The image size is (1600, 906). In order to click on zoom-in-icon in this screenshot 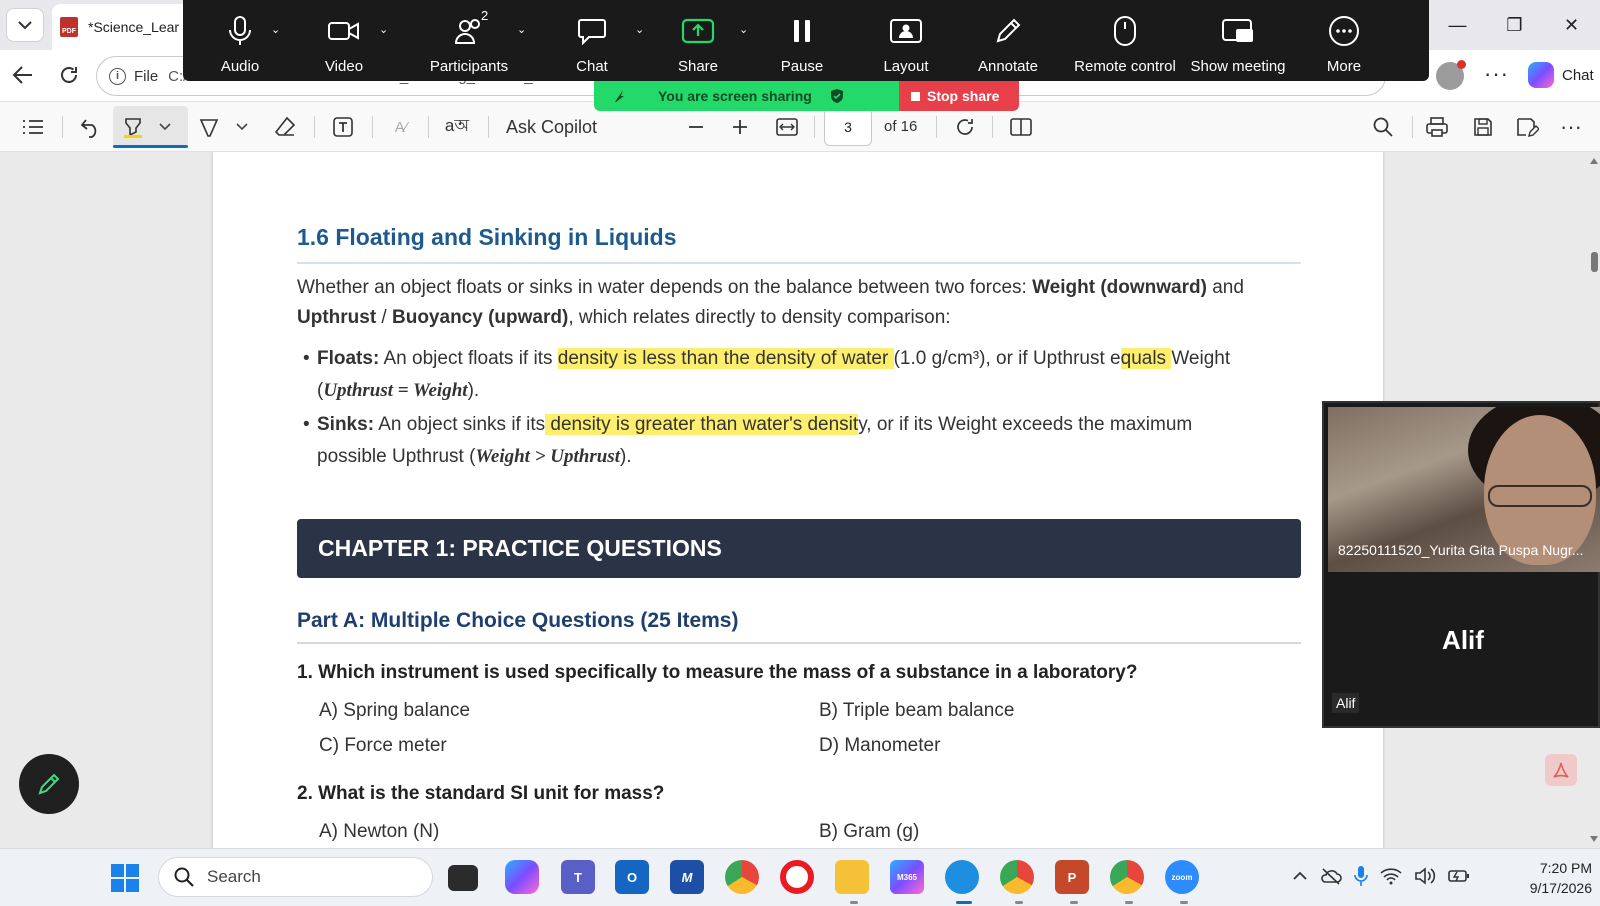, I will do `click(740, 127)`.